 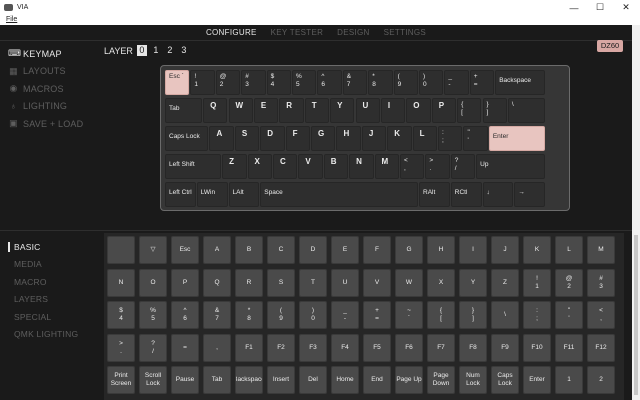 I want to click on key-blank: {[, so click(x=469, y=110).